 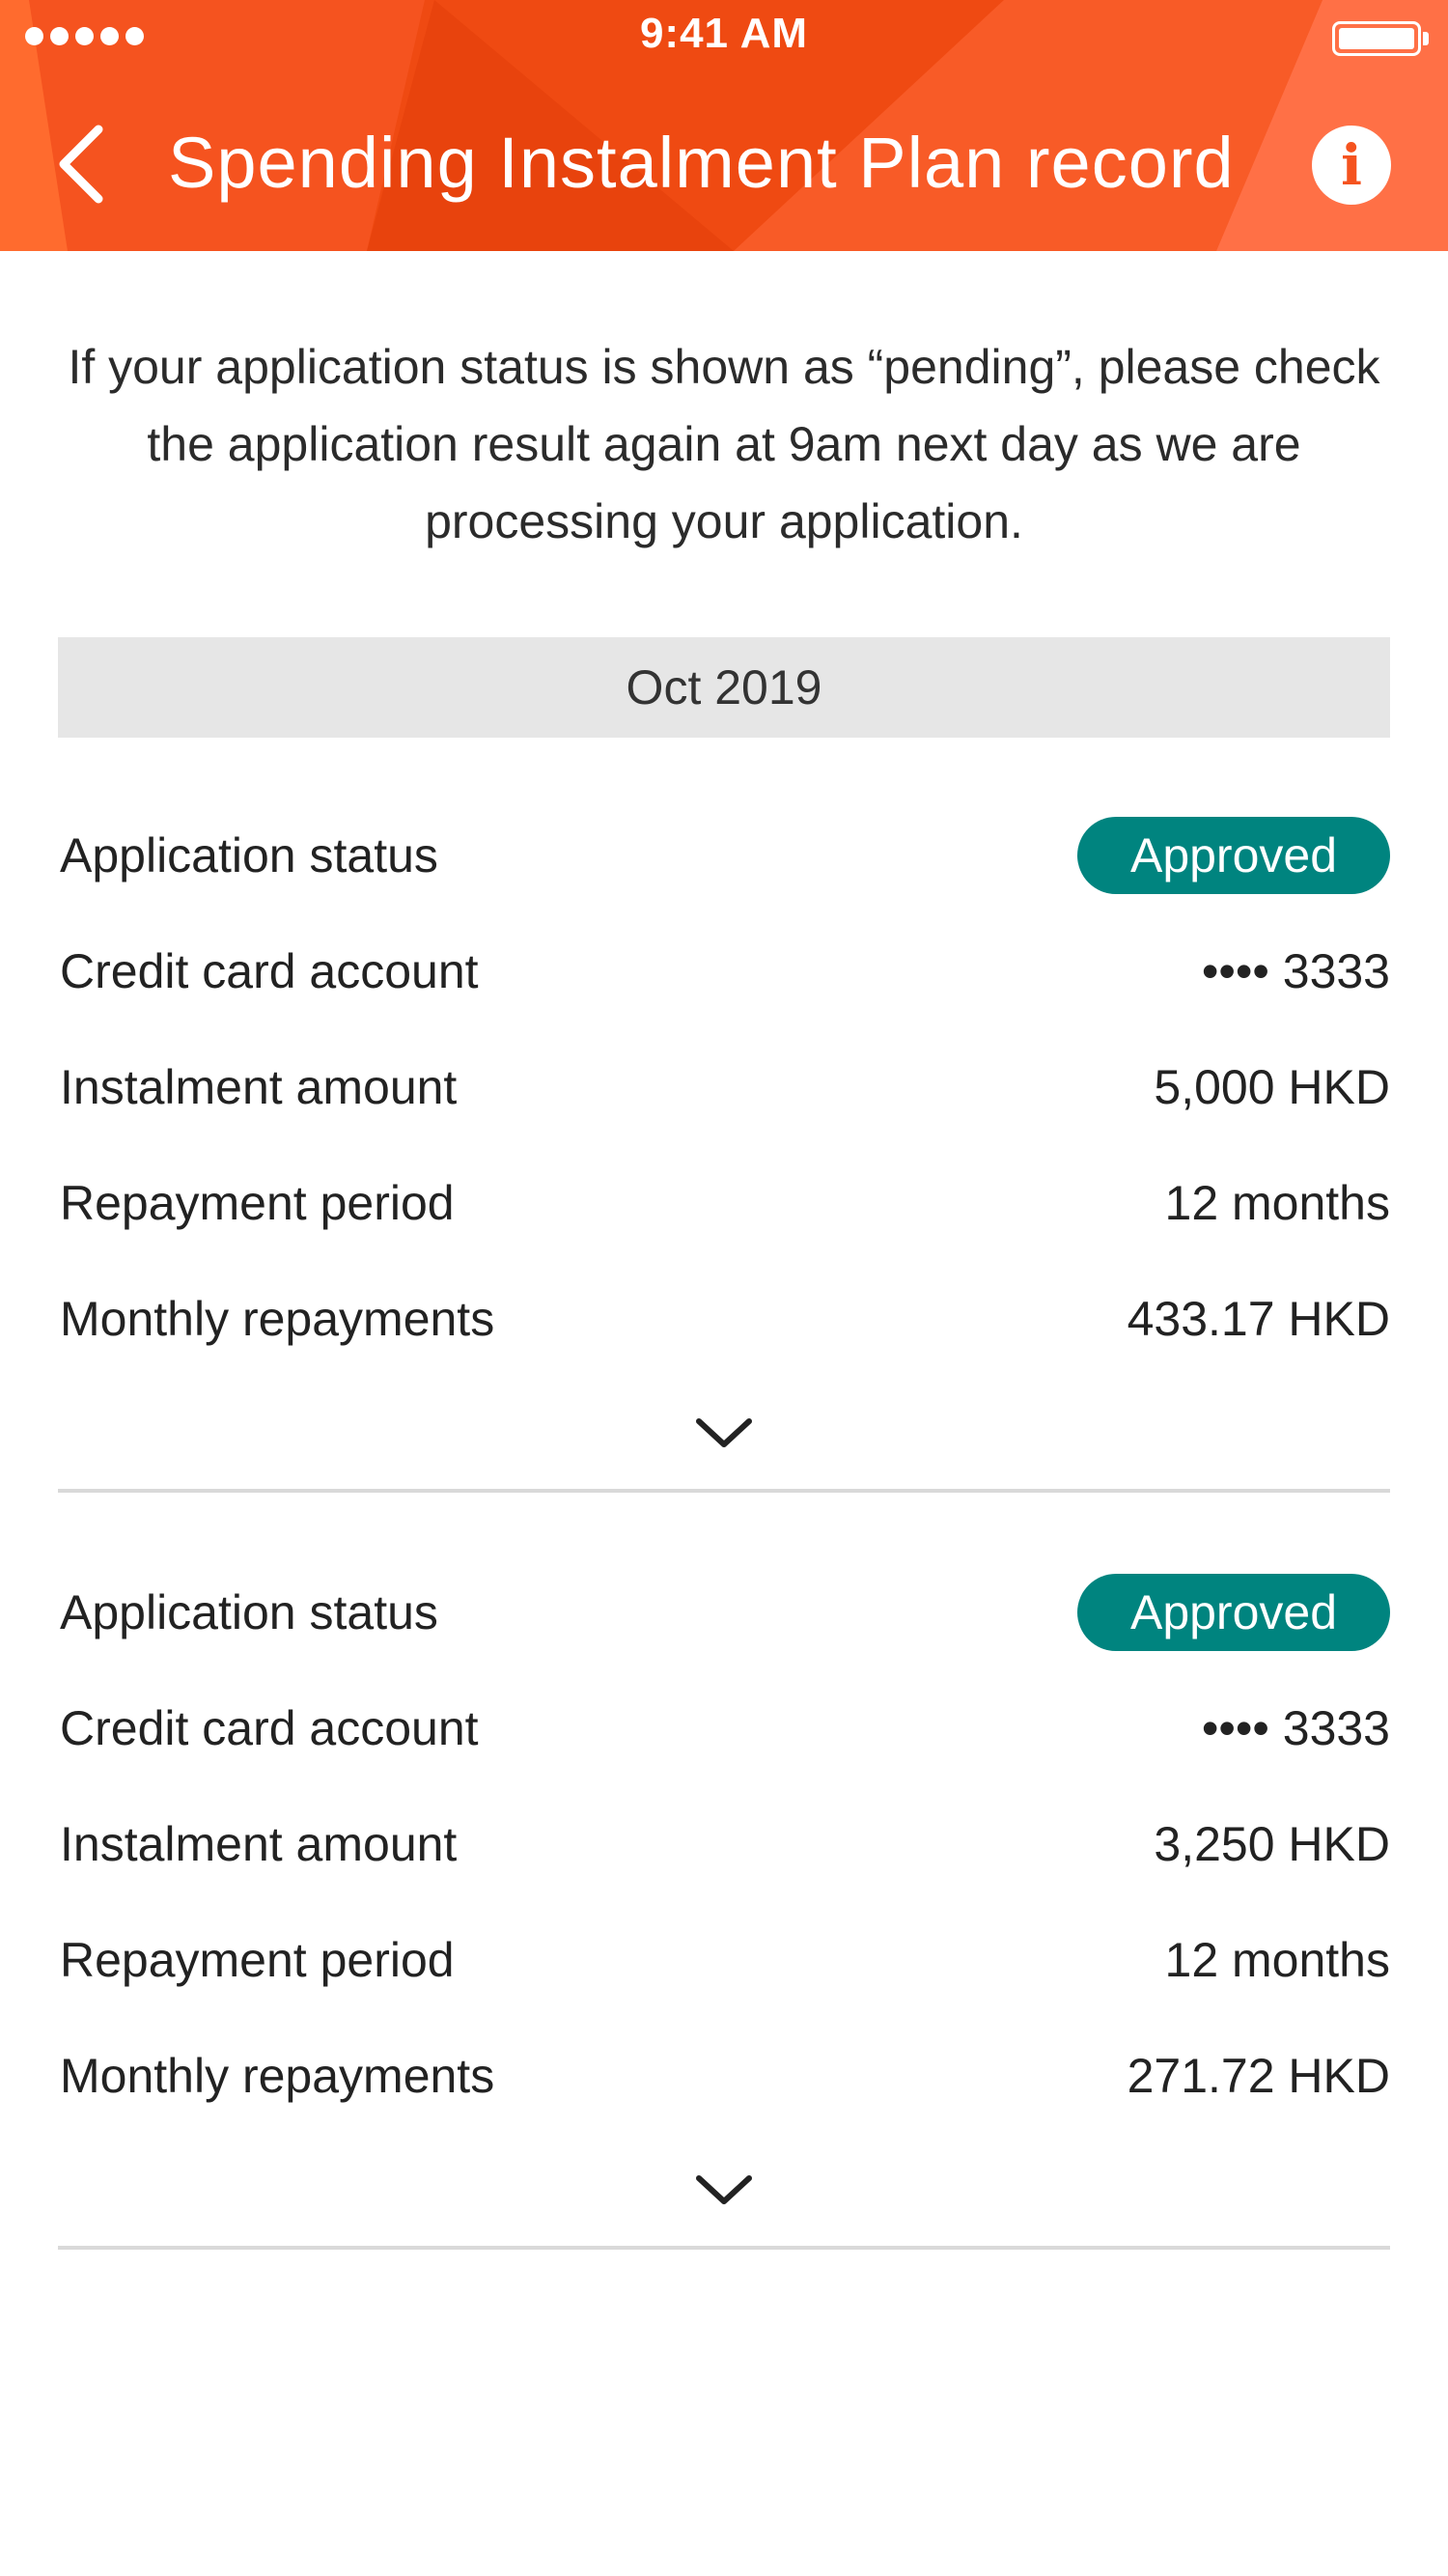 What do you see at coordinates (724, 1319) in the screenshot?
I see `monthly-repayments-row: Monthly repayments 433.17 HKD` at bounding box center [724, 1319].